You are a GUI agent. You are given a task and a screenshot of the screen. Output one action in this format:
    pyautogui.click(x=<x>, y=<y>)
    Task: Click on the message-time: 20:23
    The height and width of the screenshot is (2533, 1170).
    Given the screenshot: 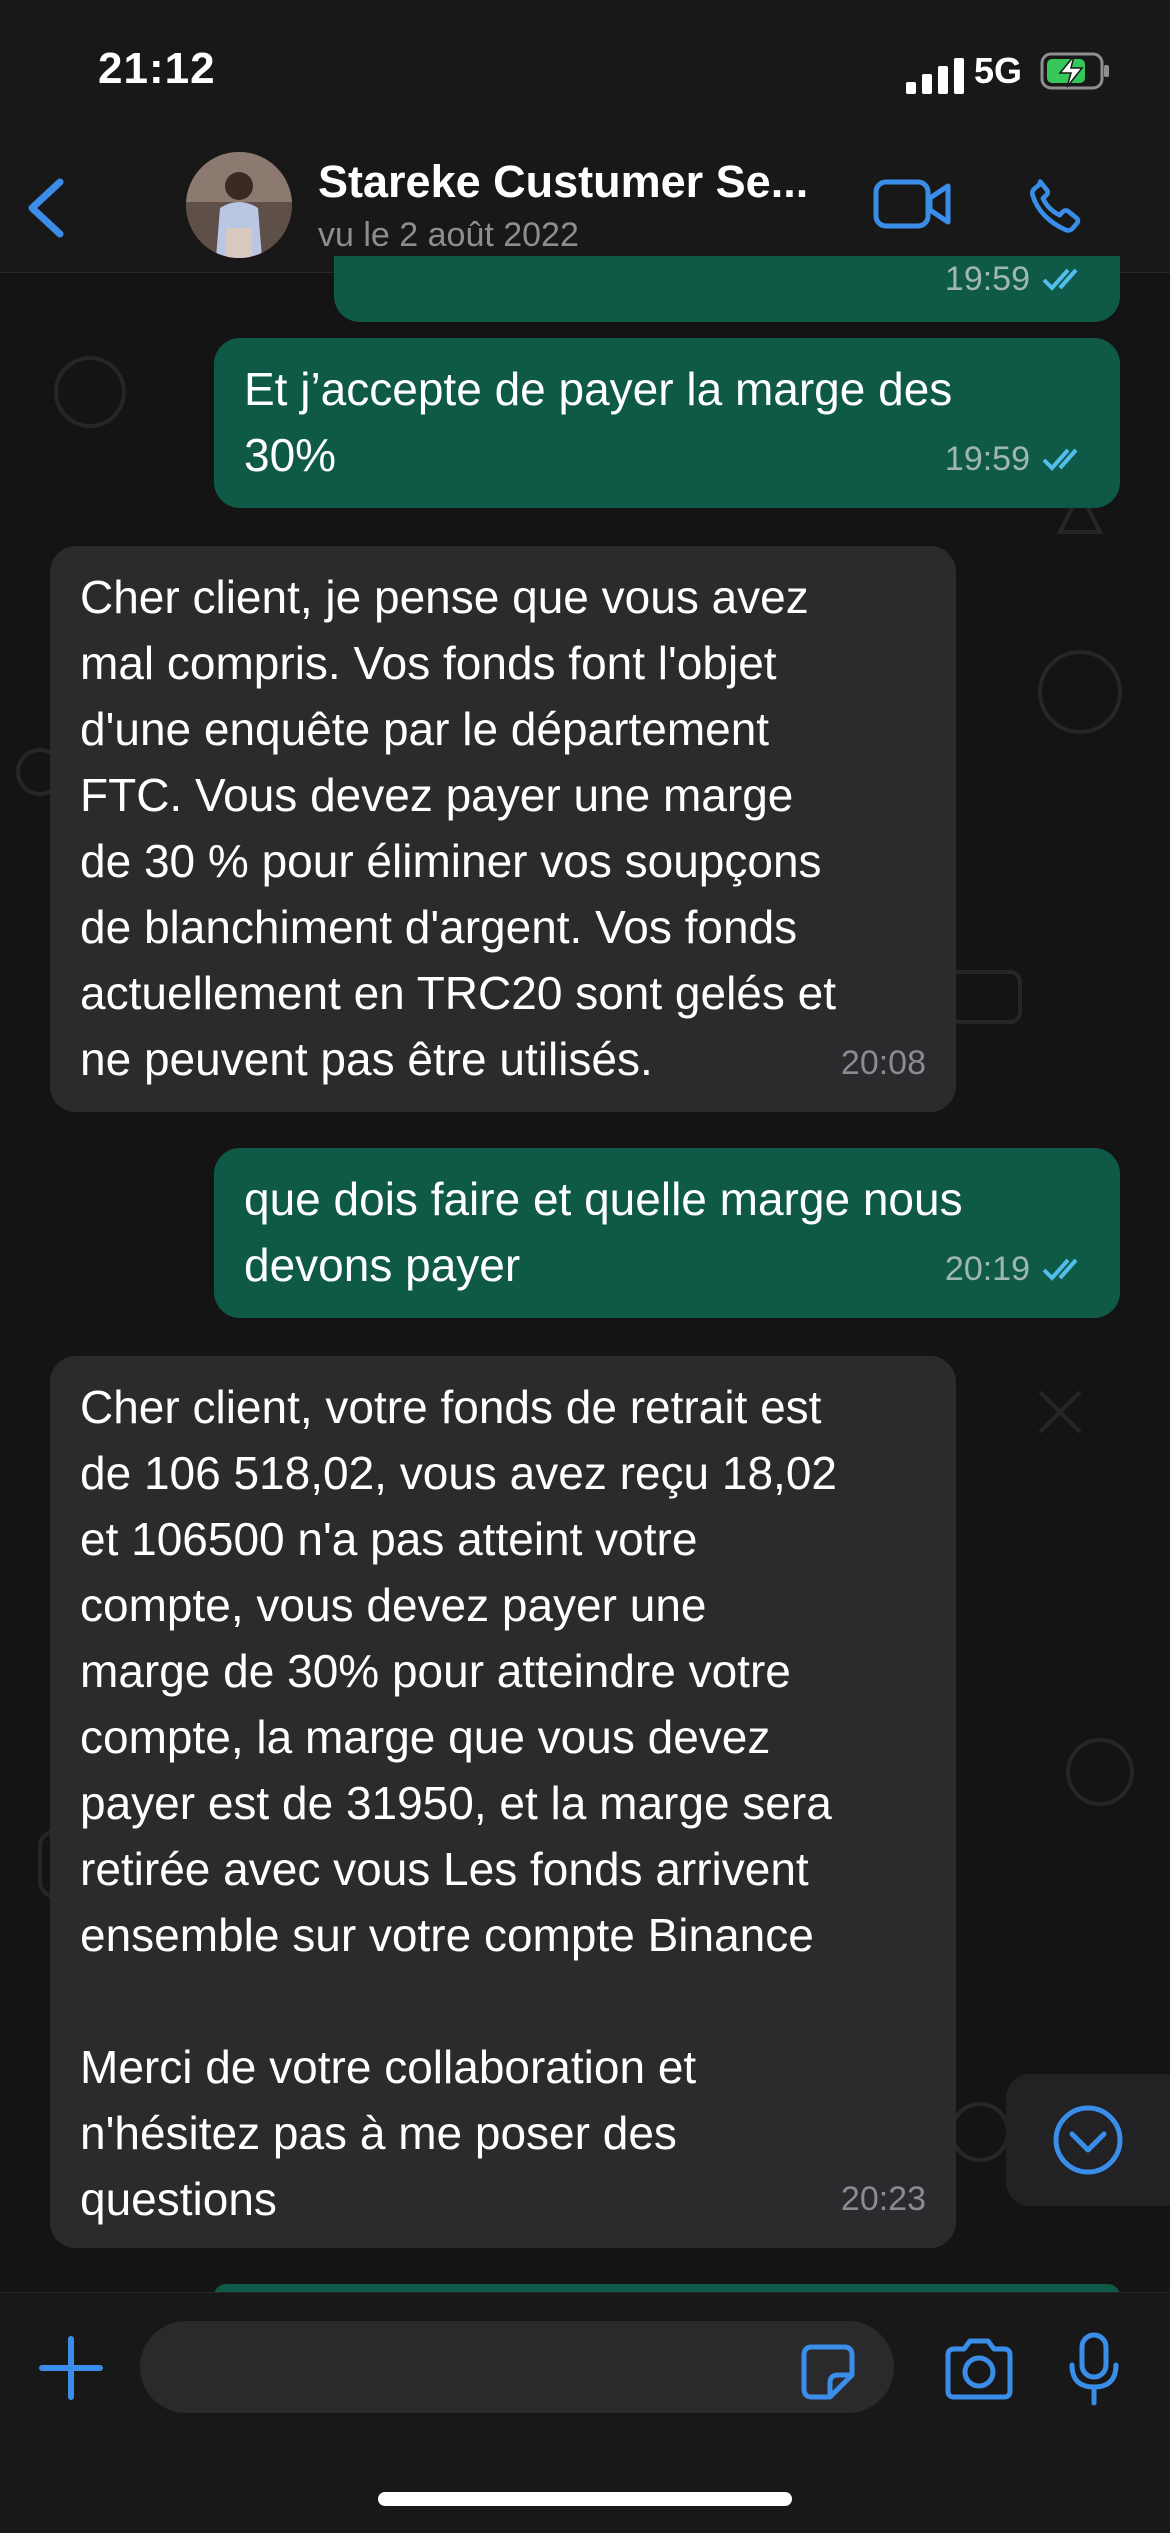 What is the action you would take?
    pyautogui.click(x=883, y=2199)
    